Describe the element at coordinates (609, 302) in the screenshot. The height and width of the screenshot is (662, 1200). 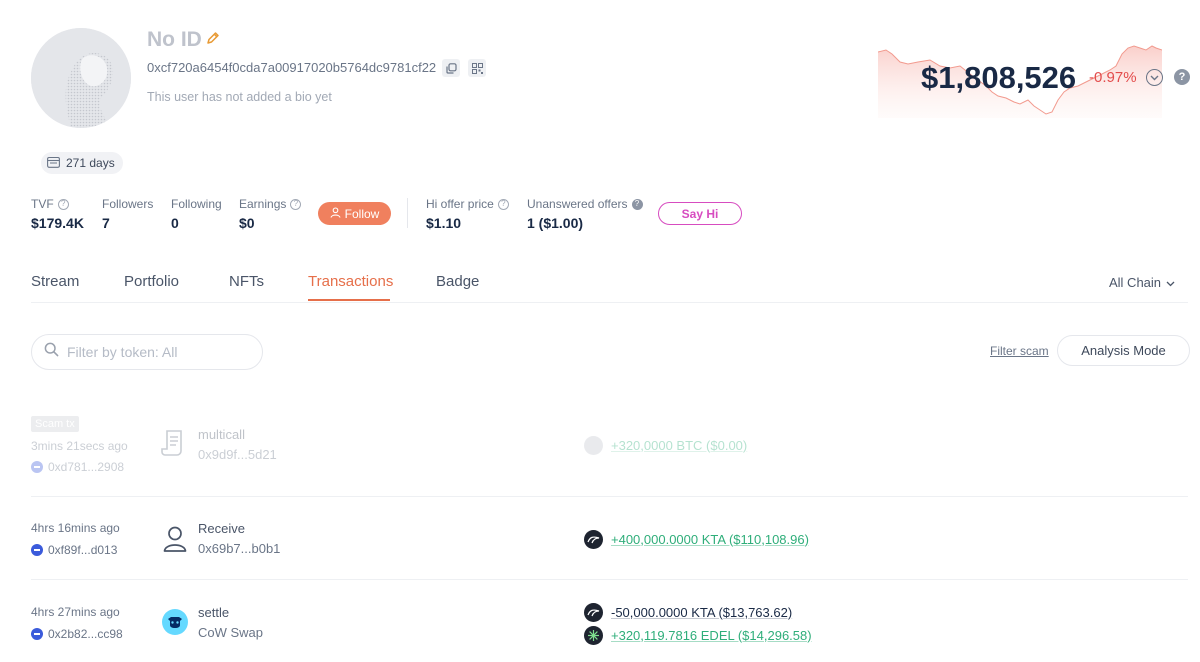
I see `tabs-divider` at that location.